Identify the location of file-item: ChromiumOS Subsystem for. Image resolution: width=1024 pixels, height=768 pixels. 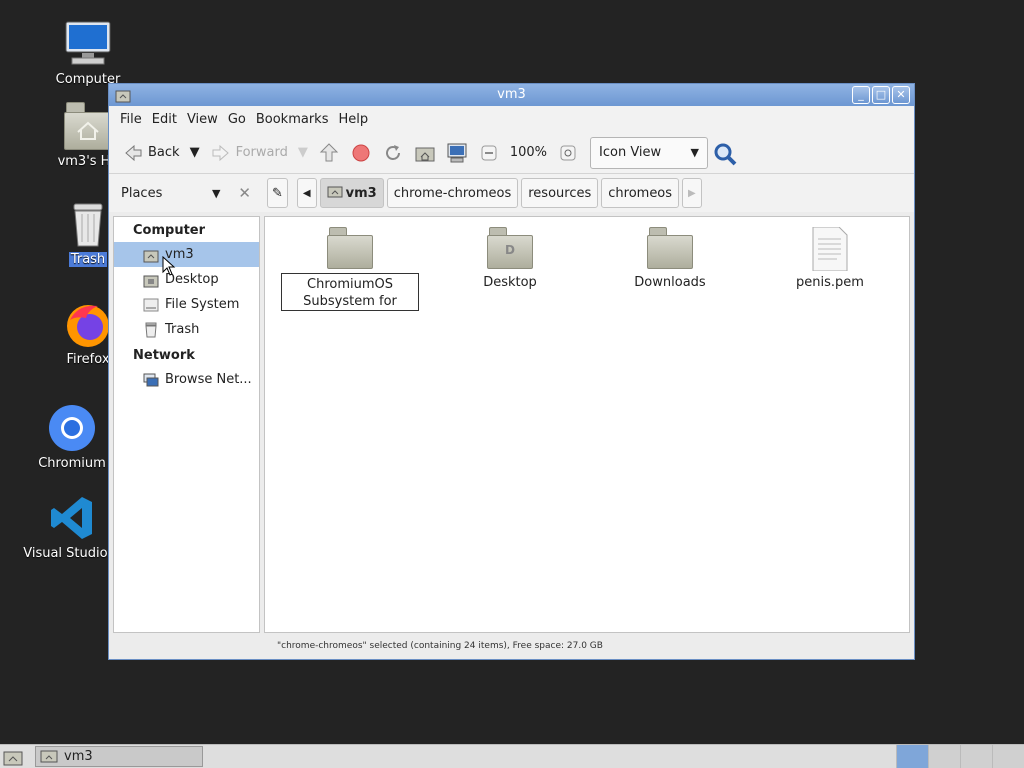
(350, 264).